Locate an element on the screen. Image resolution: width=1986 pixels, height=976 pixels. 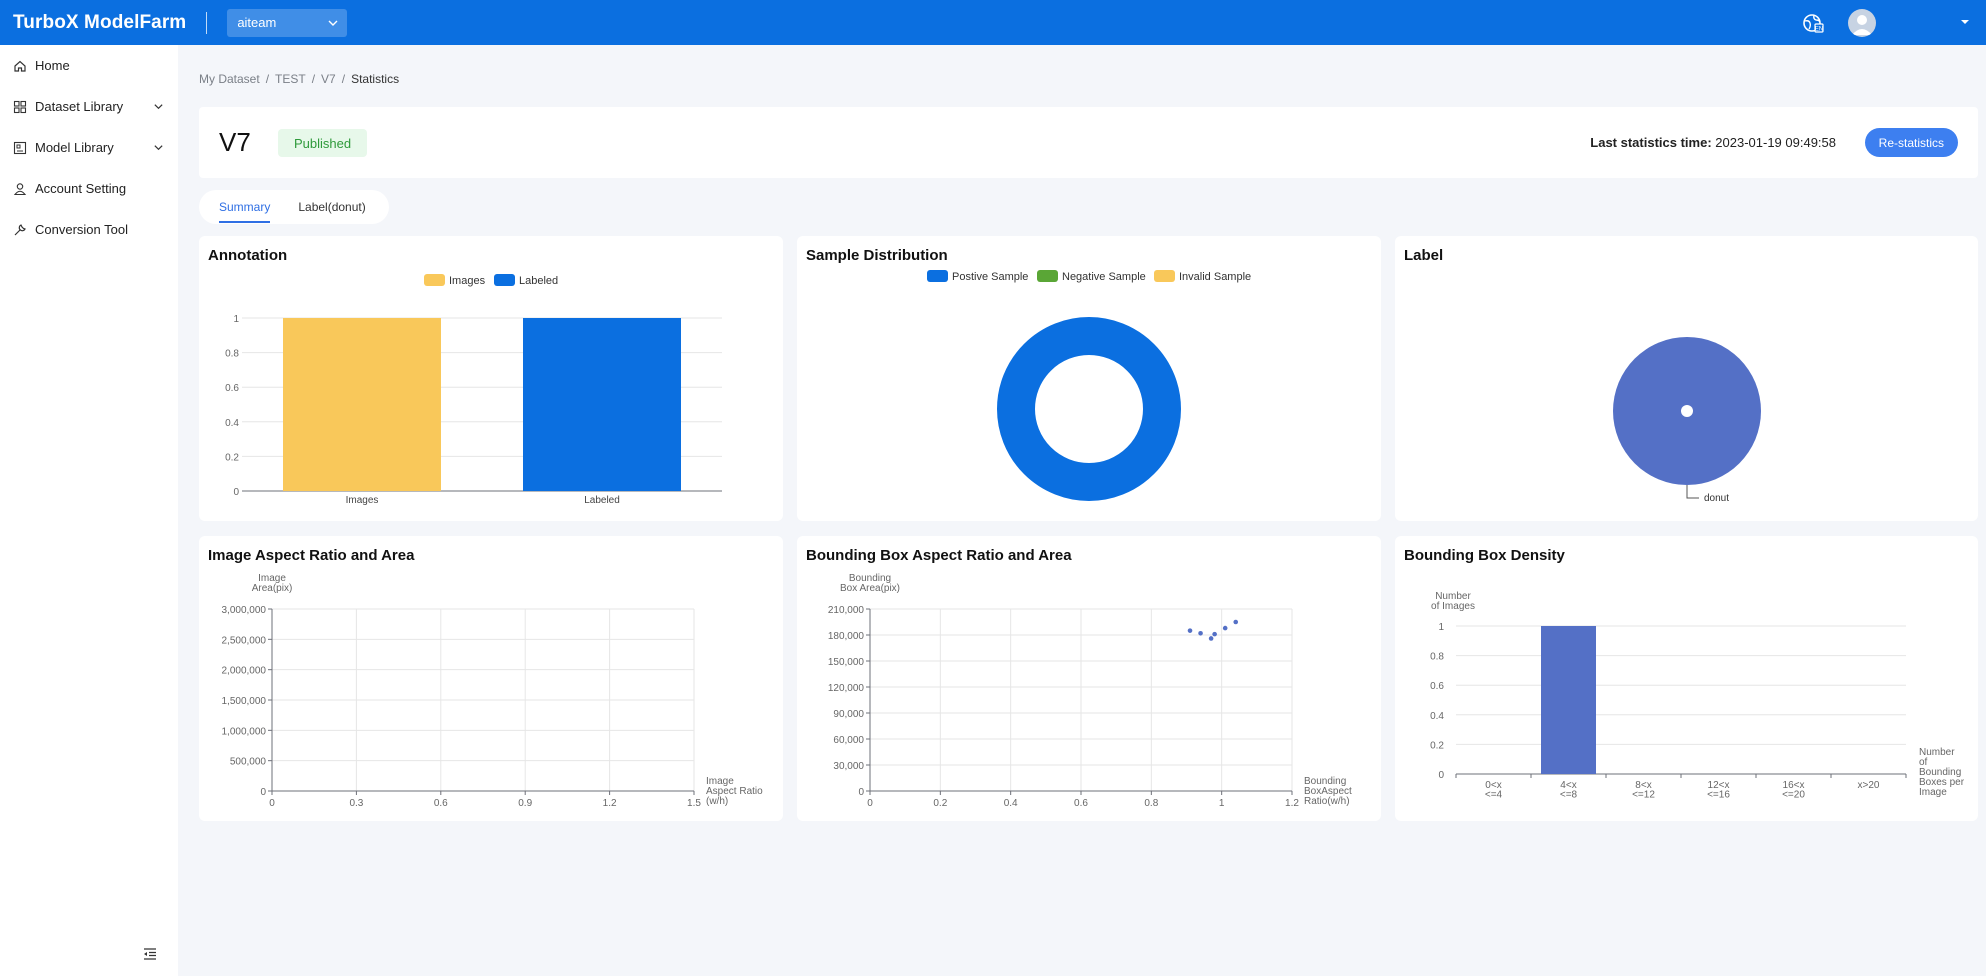
sidebar-item-conversion-tool: Conversion Tool is located at coordinates (89, 229).